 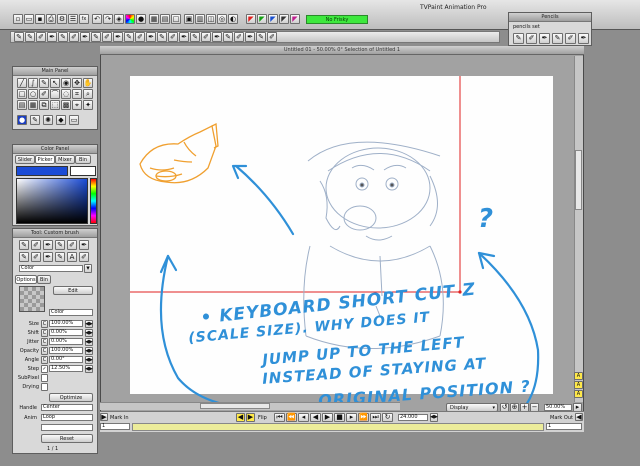 What do you see at coordinates (279, 417) in the screenshot?
I see `first-frame-icon: ⏮` at bounding box center [279, 417].